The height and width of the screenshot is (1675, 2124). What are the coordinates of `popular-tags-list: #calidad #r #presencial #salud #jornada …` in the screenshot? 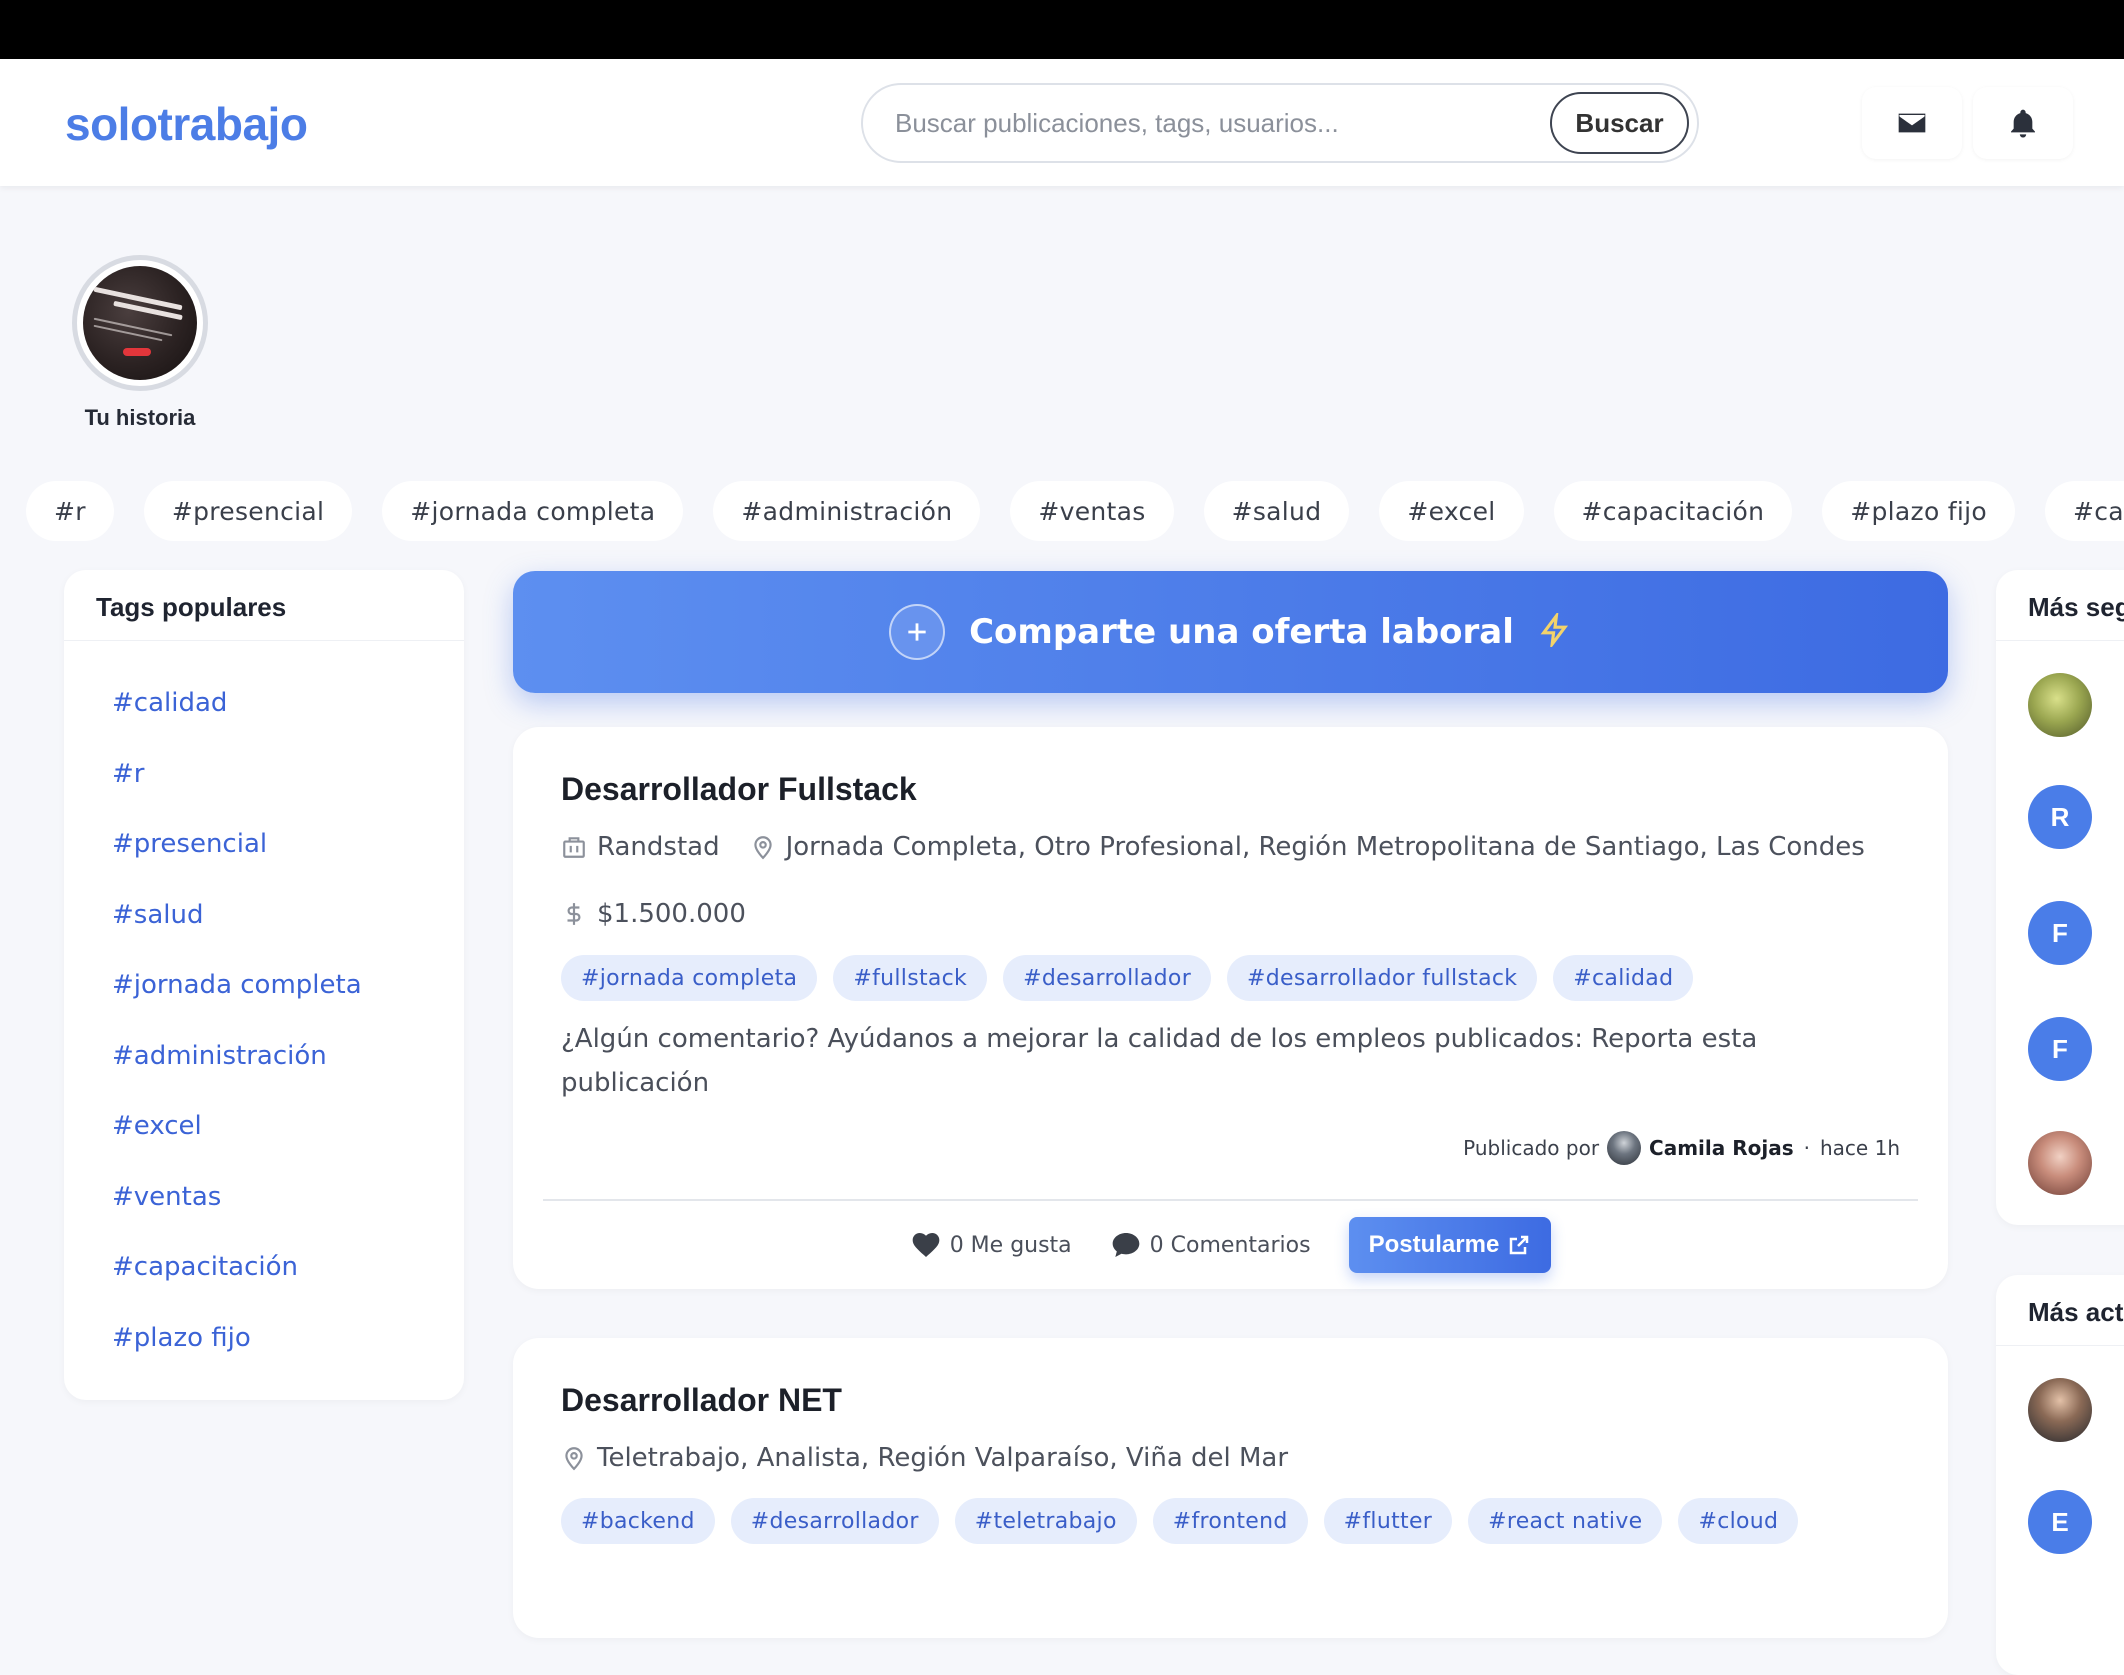 It's located at (237, 1040).